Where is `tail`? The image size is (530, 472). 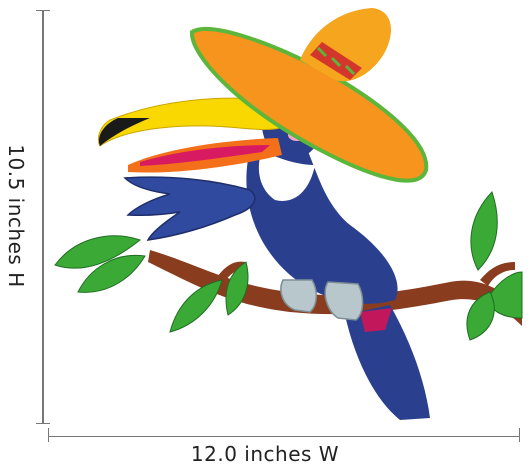
tail is located at coordinates (387, 362).